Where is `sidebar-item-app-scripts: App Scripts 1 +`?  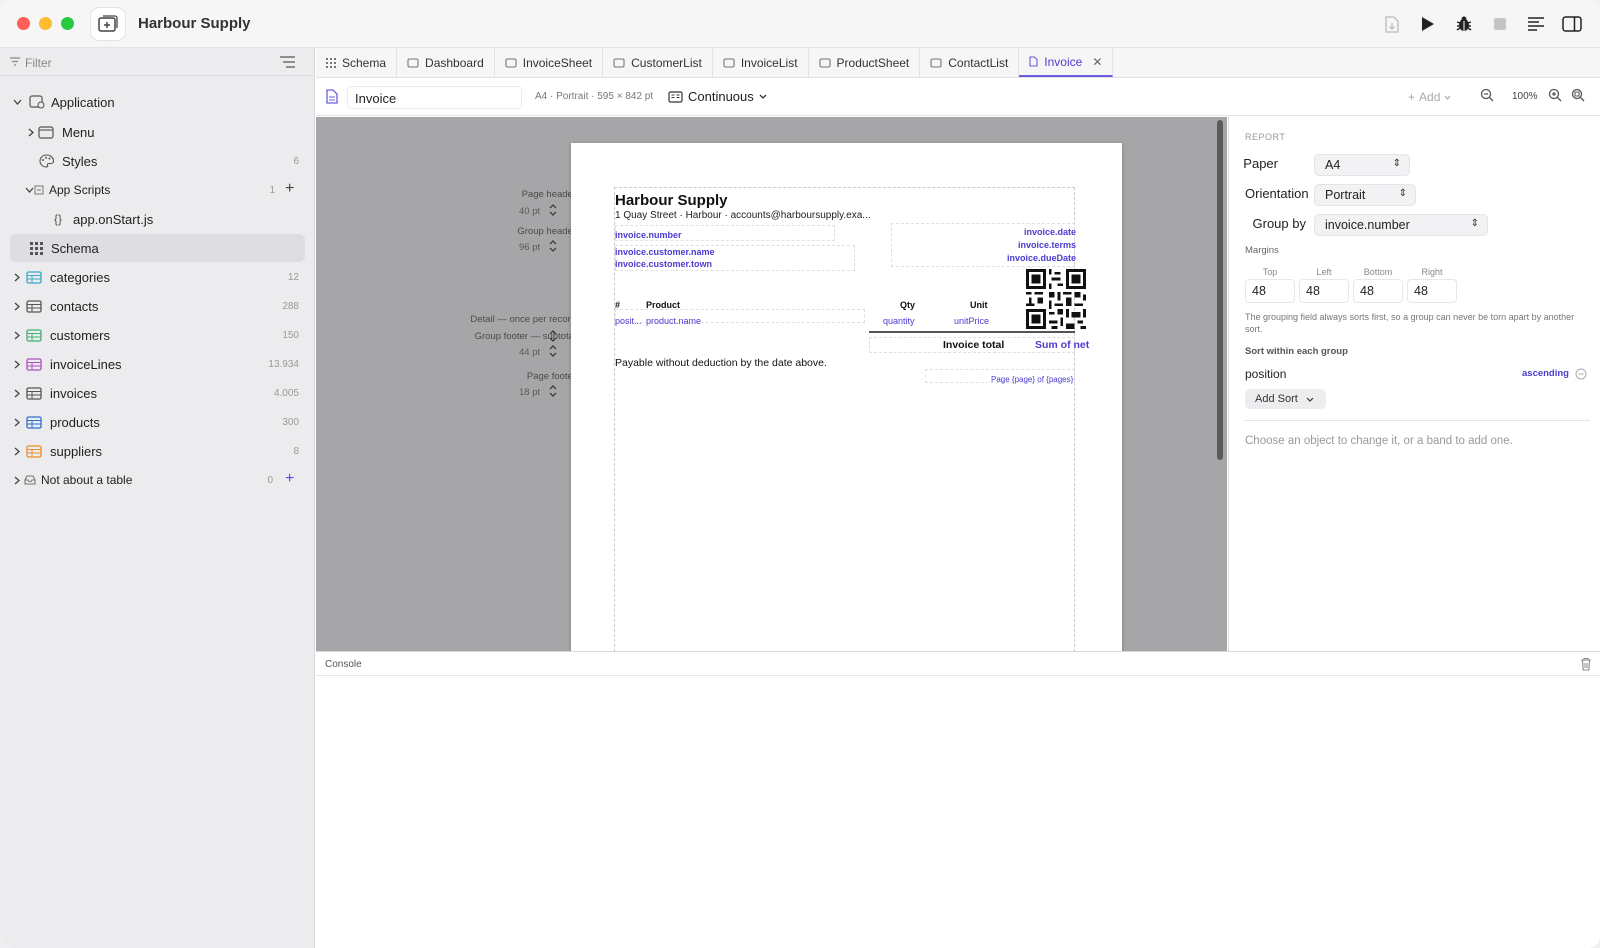
sidebar-item-app-scripts: App Scripts 1 + is located at coordinates (157, 190).